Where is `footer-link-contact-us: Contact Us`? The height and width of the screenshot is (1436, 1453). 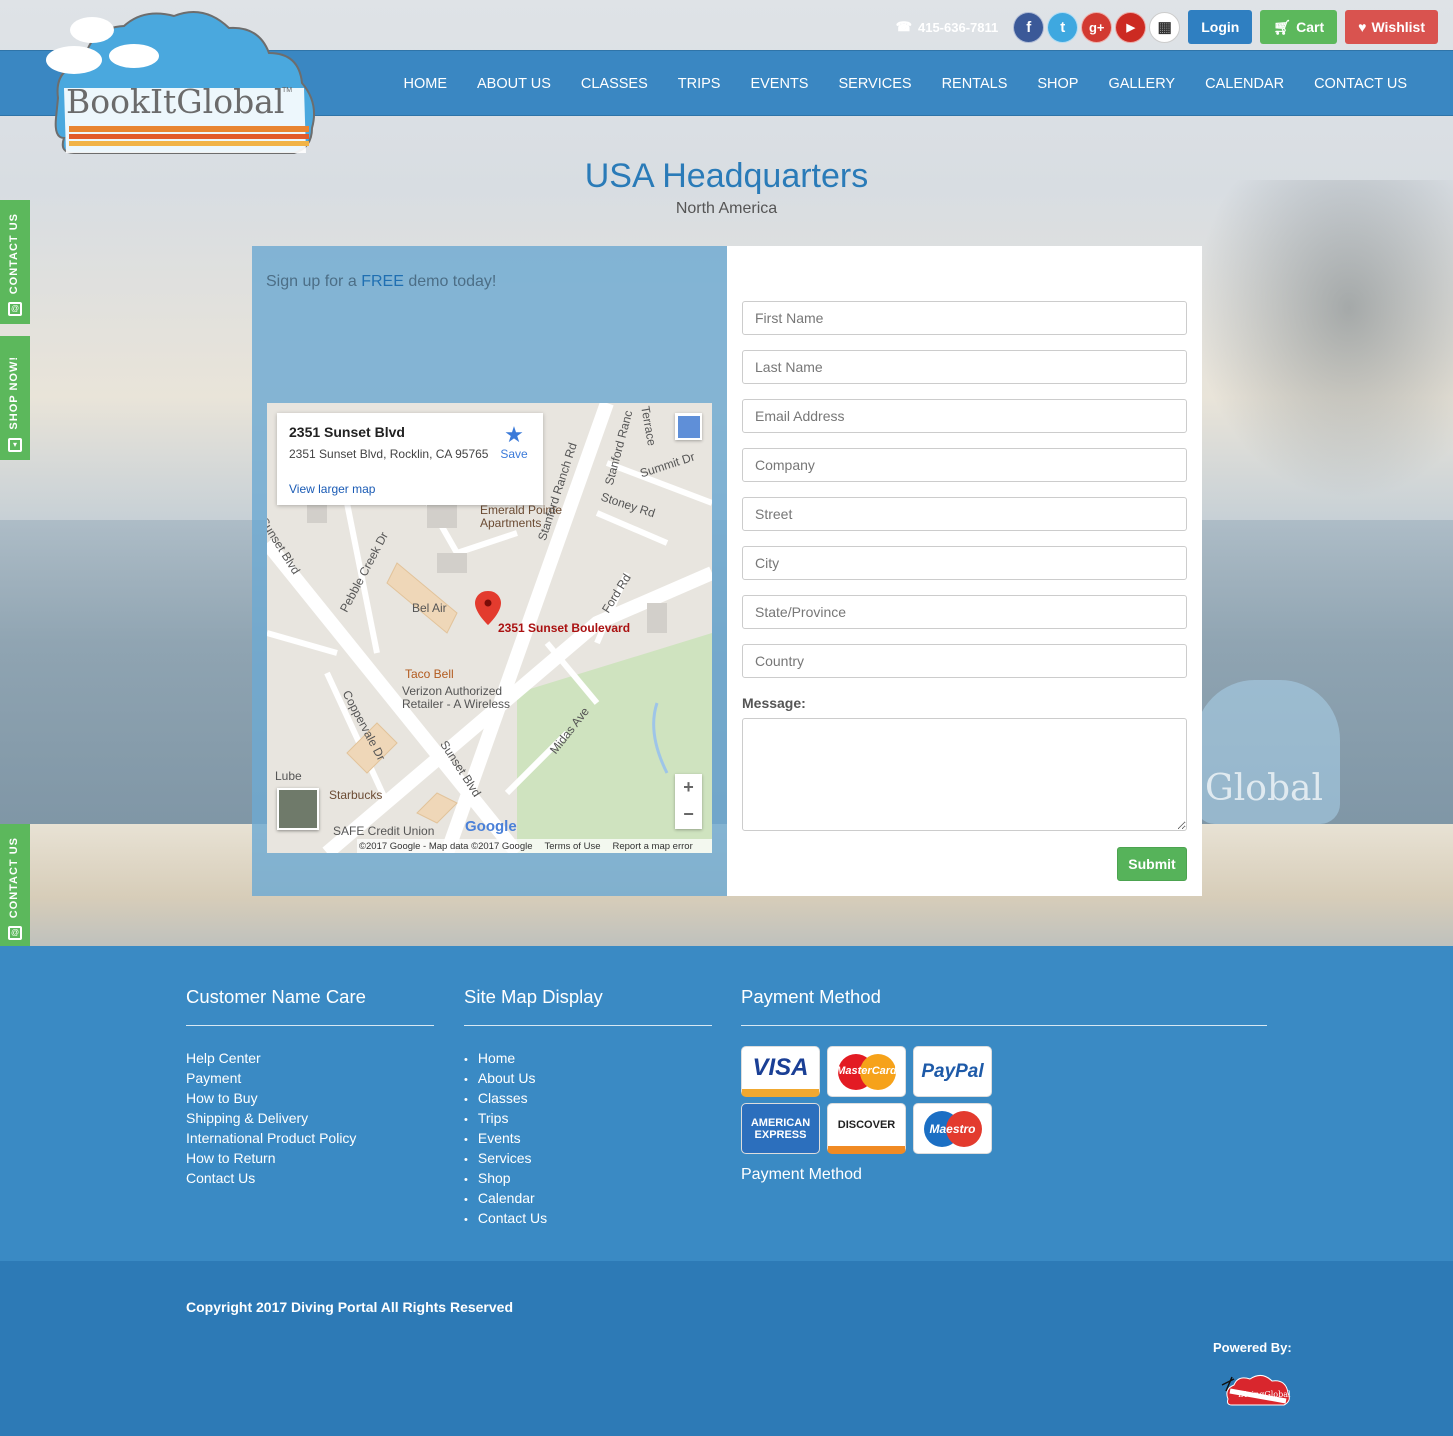 footer-link-contact-us: Contact Us is located at coordinates (310, 1178).